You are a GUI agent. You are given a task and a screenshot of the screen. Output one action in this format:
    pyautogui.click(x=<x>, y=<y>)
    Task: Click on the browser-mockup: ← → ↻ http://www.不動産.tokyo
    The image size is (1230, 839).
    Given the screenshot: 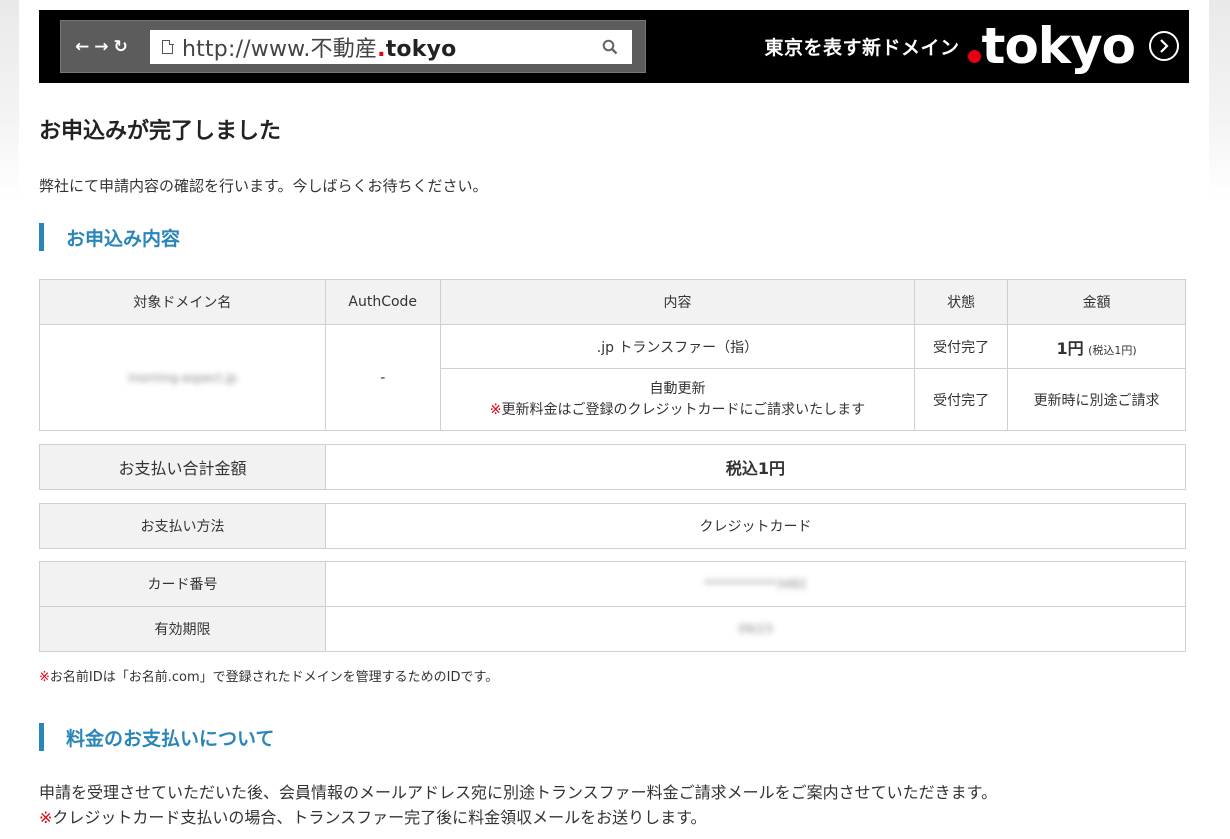 What is the action you would take?
    pyautogui.click(x=353, y=46)
    